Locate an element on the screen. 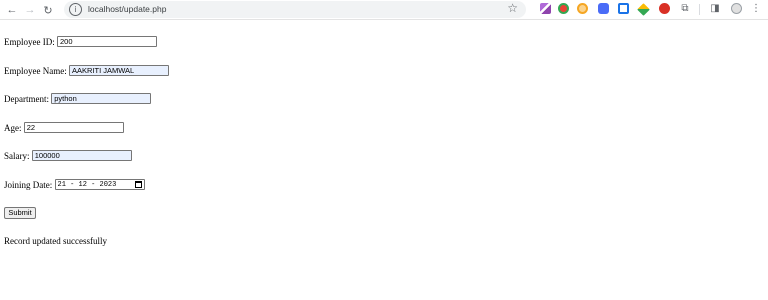 Image resolution: width=768 pixels, height=300 pixels. orange-extension-icon is located at coordinates (582, 8).